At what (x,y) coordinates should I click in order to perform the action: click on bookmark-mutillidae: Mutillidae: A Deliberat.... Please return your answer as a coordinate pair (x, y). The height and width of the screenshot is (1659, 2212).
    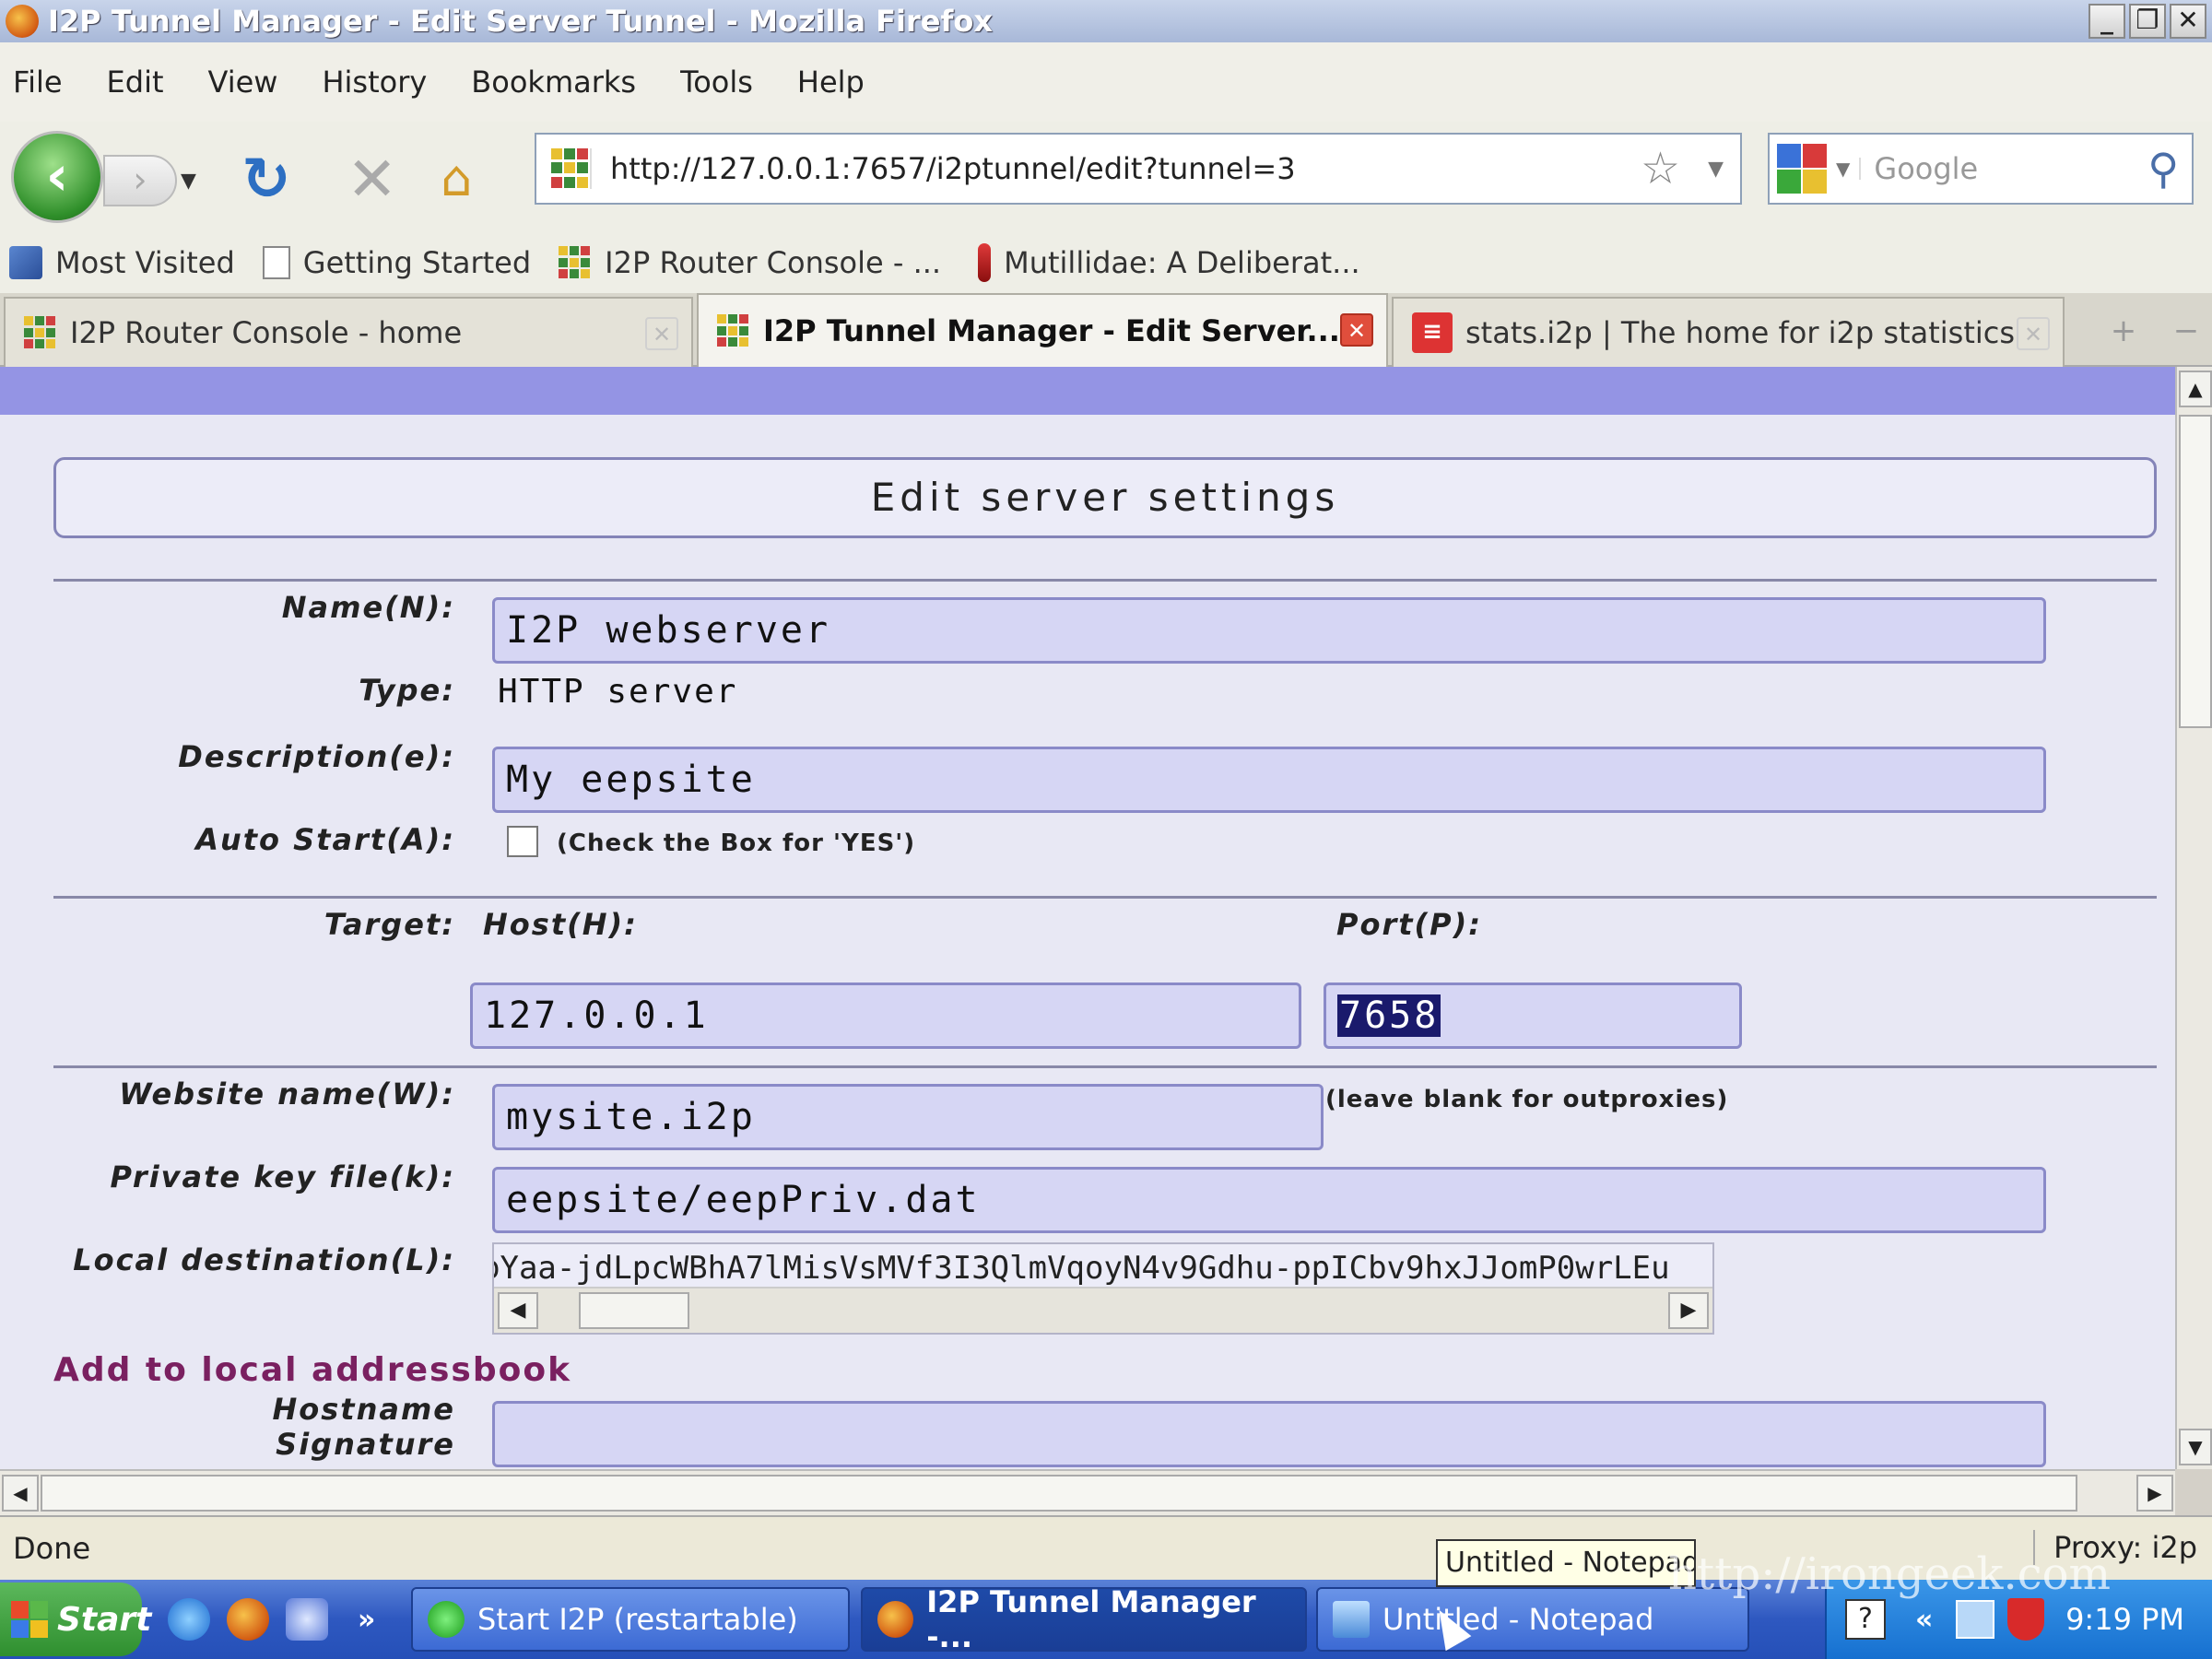
    Looking at the image, I should click on (1164, 262).